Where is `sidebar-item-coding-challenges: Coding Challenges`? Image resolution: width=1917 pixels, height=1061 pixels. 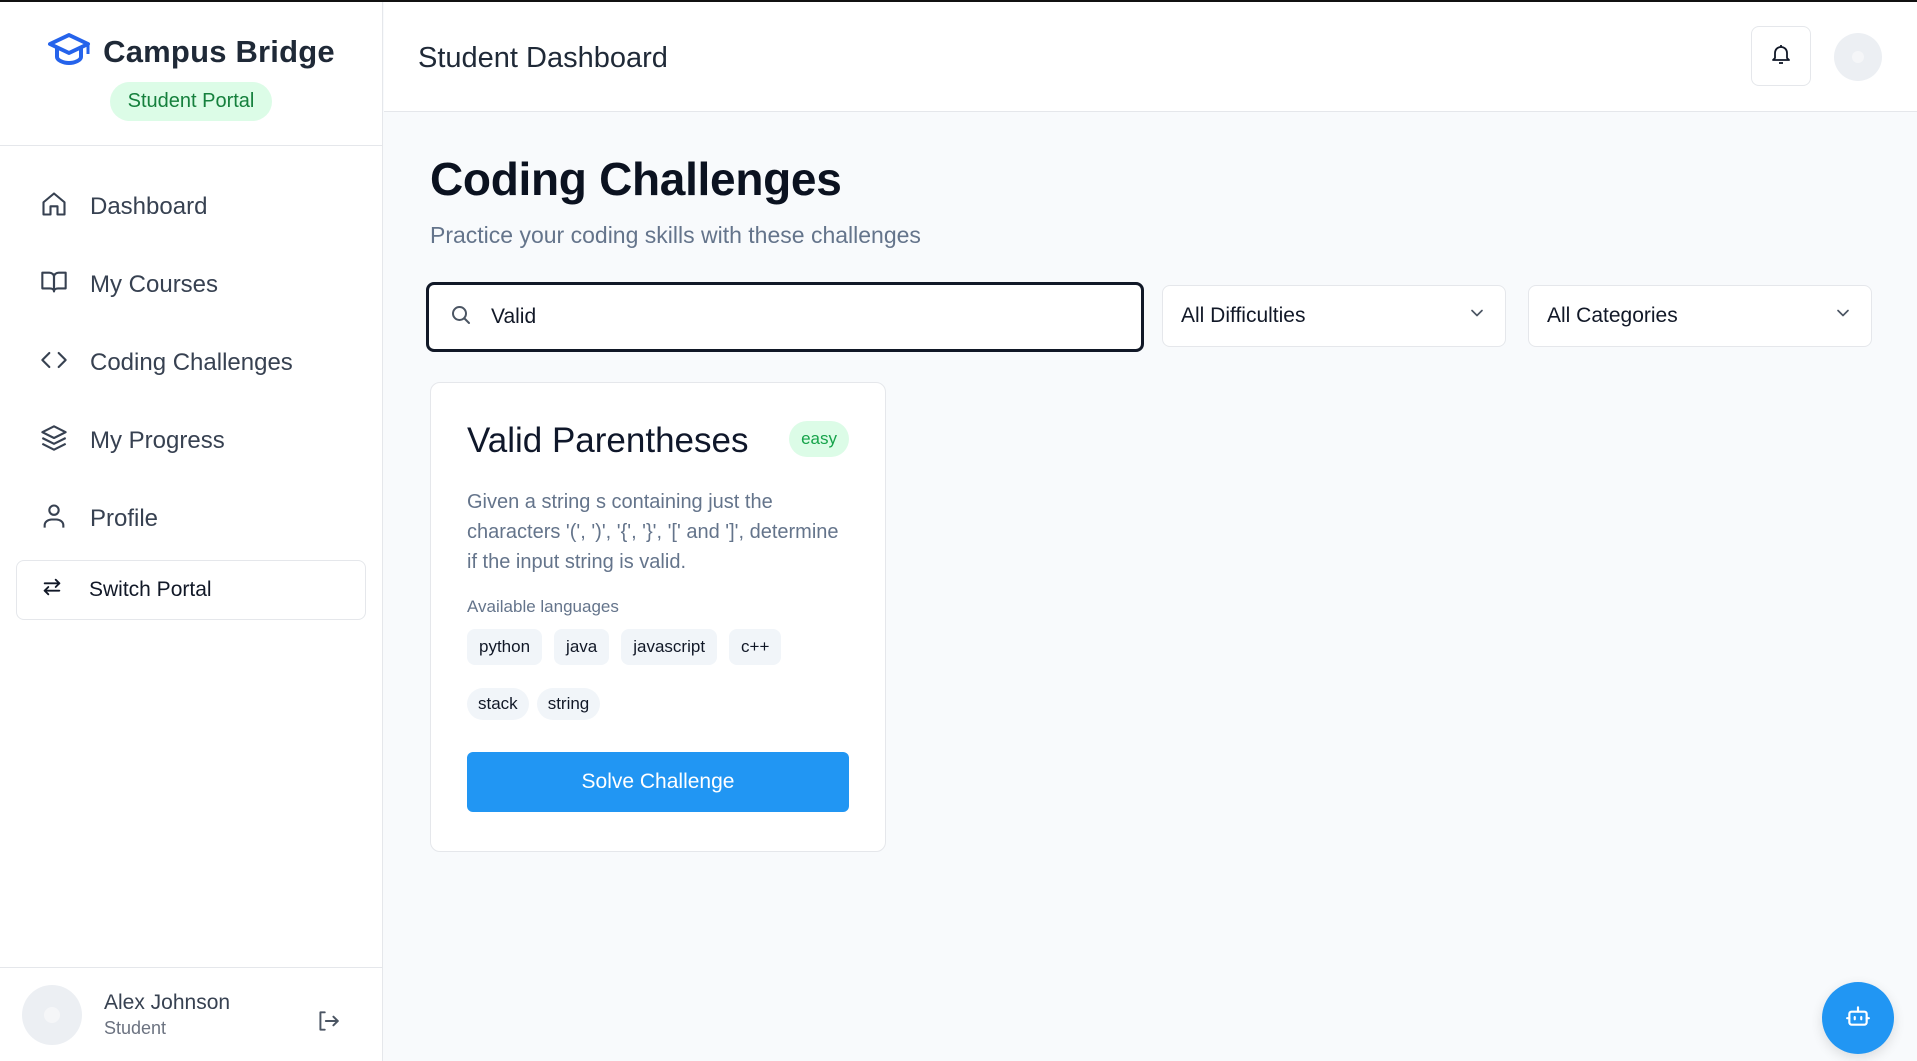
sidebar-item-coding-challenges: Coding Challenges is located at coordinates (191, 363).